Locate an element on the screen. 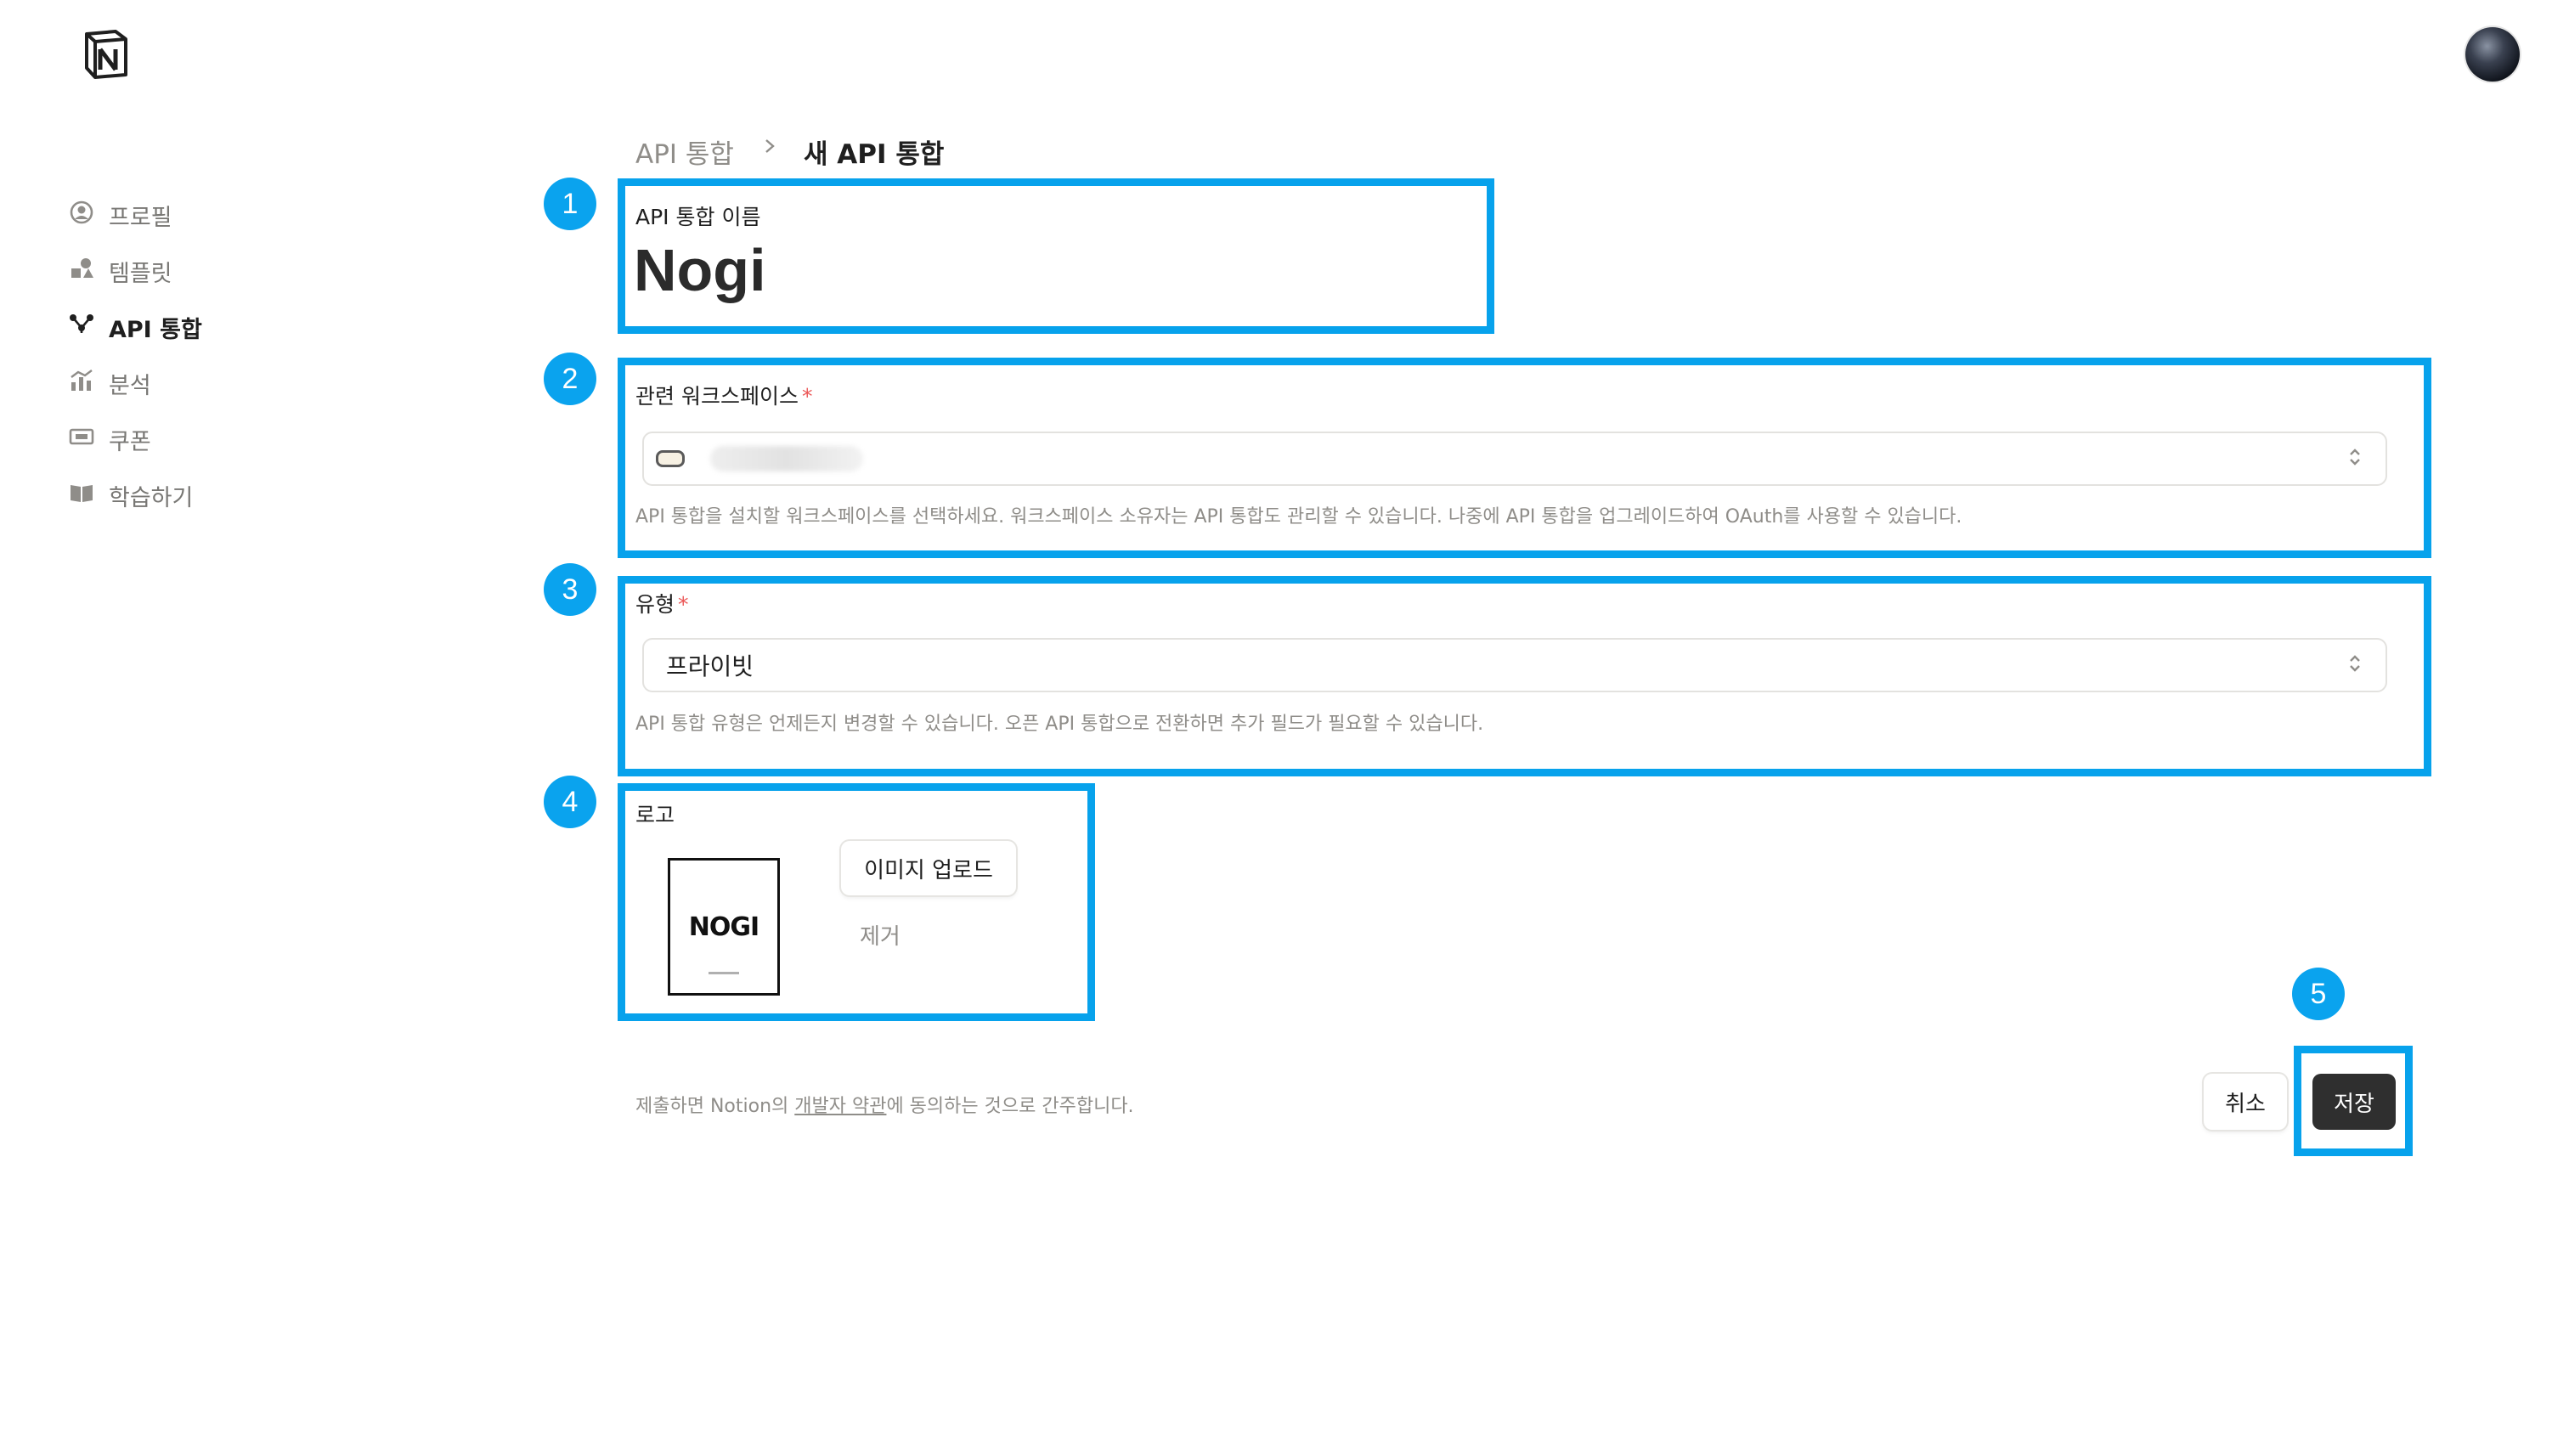 Image resolution: width=2569 pixels, height=1456 pixels. user-avatar is located at coordinates (2493, 54).